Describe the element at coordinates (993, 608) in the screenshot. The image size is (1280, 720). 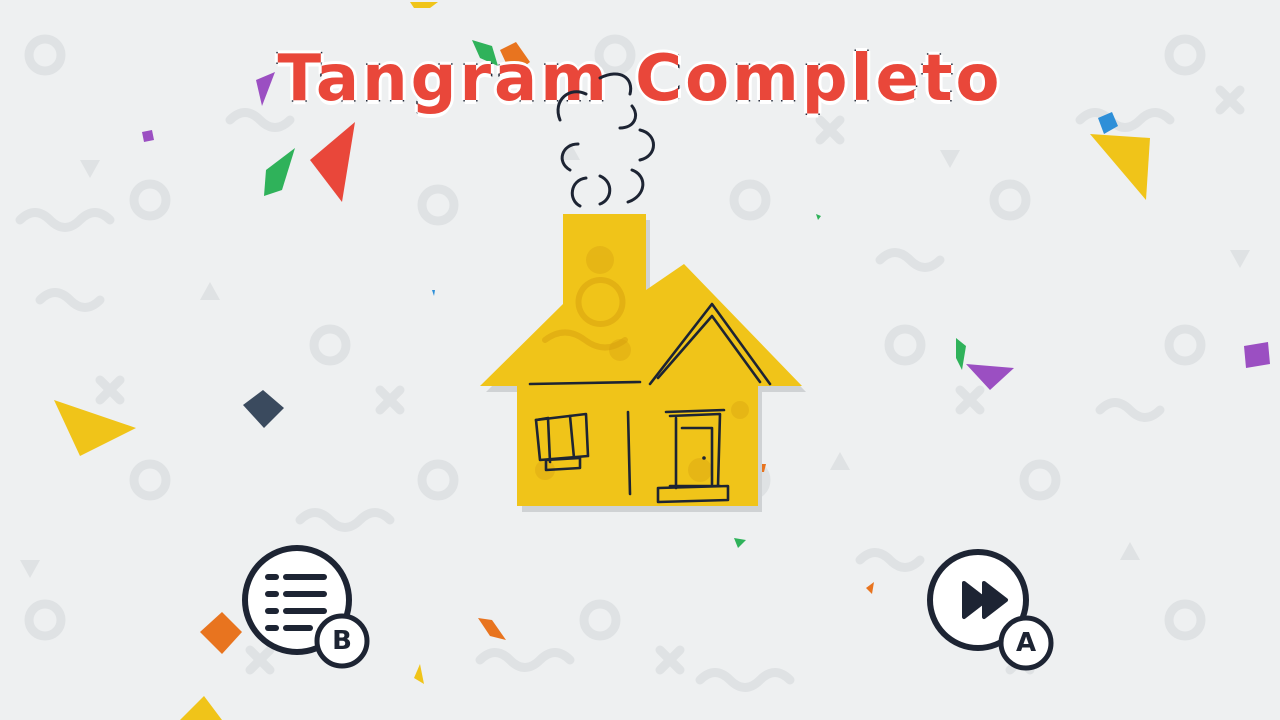
I see `next-button: A` at that location.